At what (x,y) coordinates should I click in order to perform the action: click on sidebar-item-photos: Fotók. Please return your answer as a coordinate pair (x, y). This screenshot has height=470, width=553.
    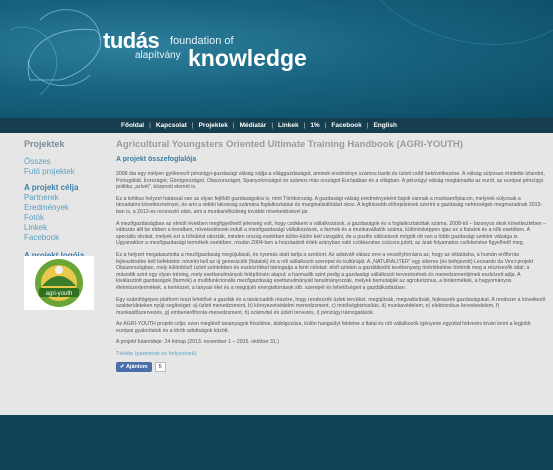
    Looking at the image, I should click on (64, 218).